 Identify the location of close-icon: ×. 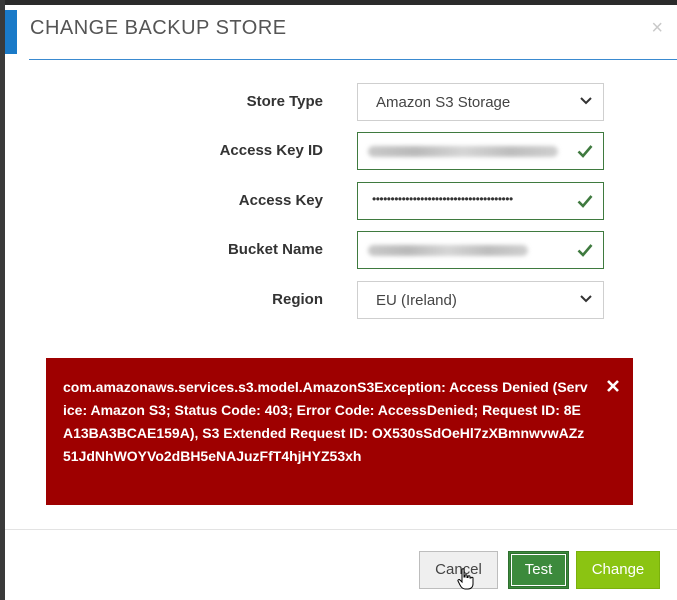
(657, 28).